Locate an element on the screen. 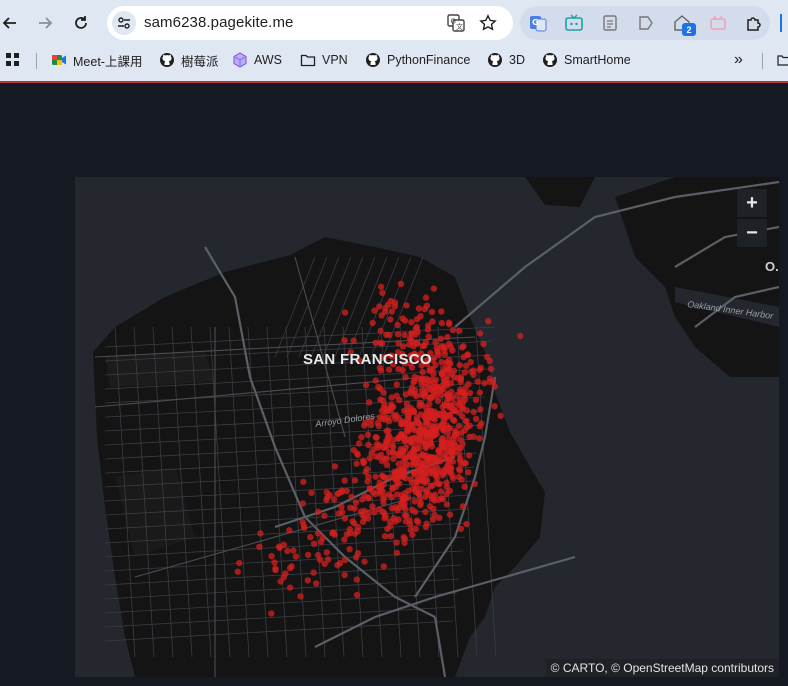  more-bookmarks-button: » is located at coordinates (738, 60).